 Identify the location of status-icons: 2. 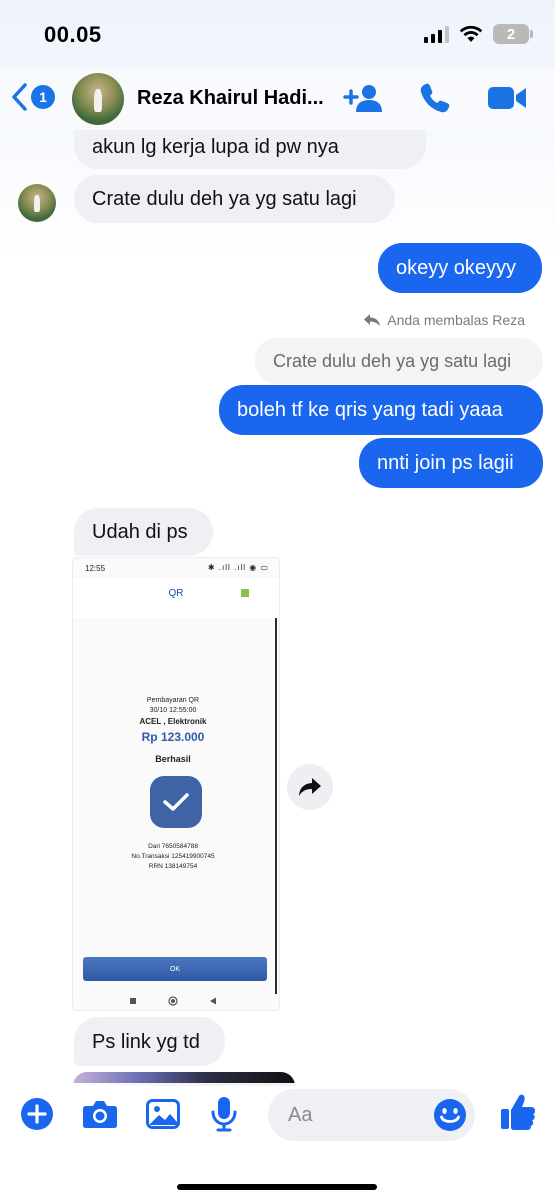
(478, 34).